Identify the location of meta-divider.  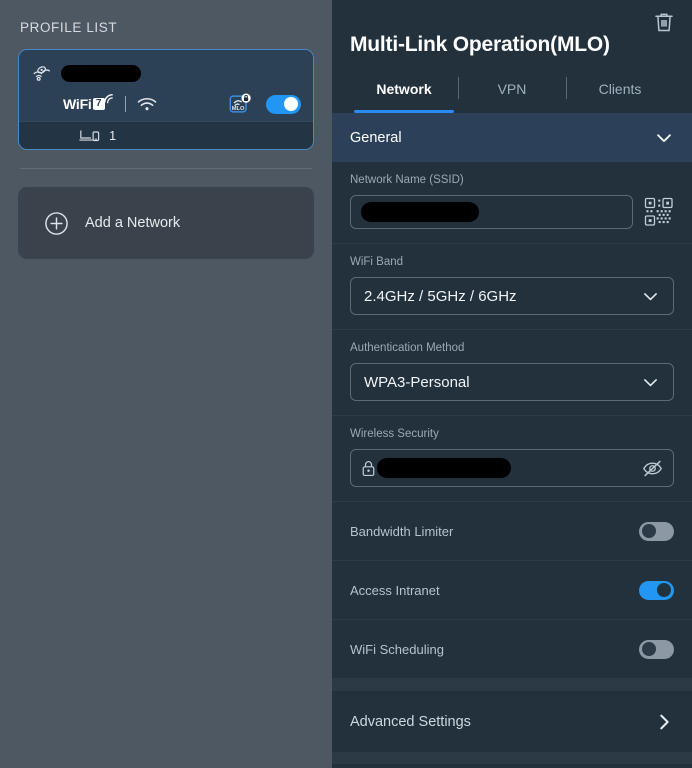
(125, 104).